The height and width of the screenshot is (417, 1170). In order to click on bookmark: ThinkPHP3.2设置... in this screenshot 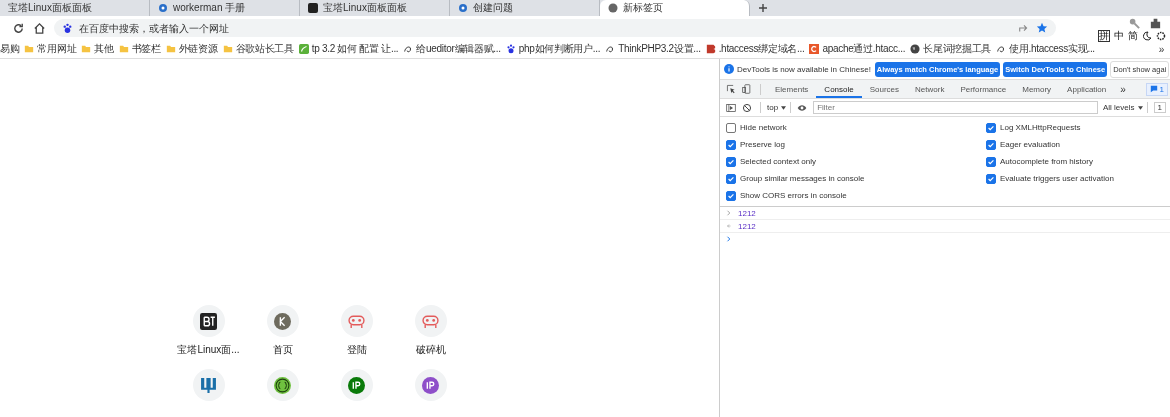, I will do `click(653, 49)`.